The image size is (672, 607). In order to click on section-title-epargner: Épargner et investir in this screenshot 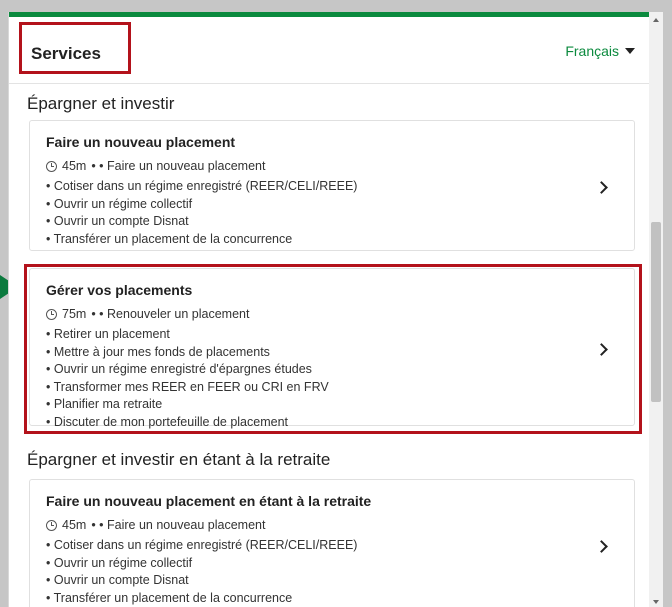, I will do `click(101, 103)`.